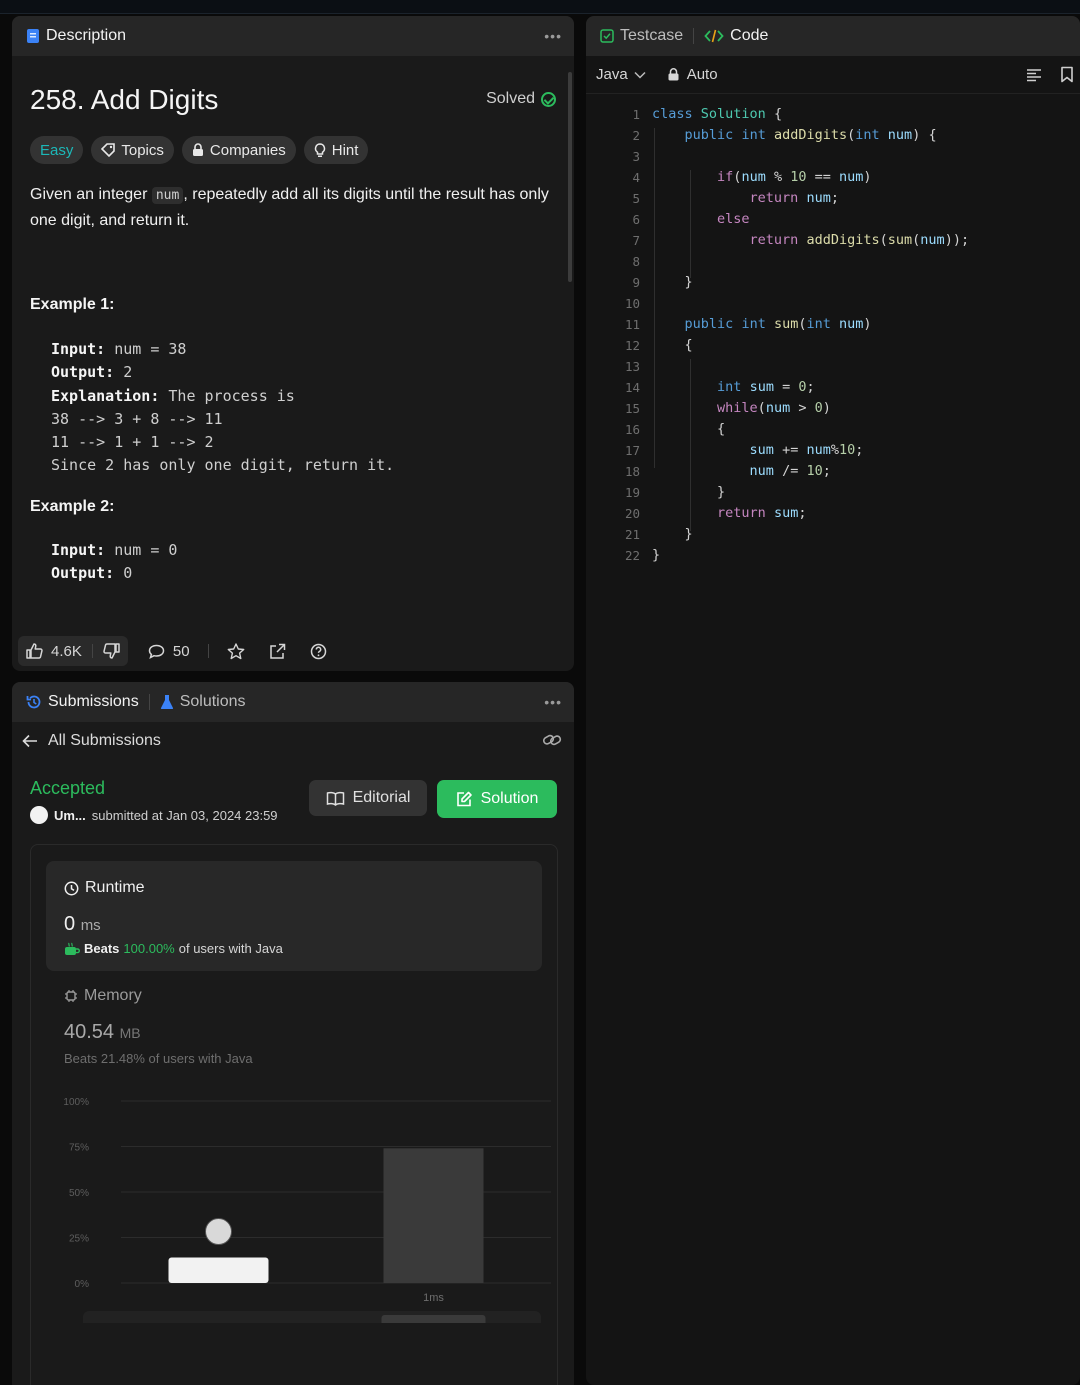 The image size is (1080, 1385). Describe the element at coordinates (632, 513) in the screenshot. I see `line-number: 20` at that location.